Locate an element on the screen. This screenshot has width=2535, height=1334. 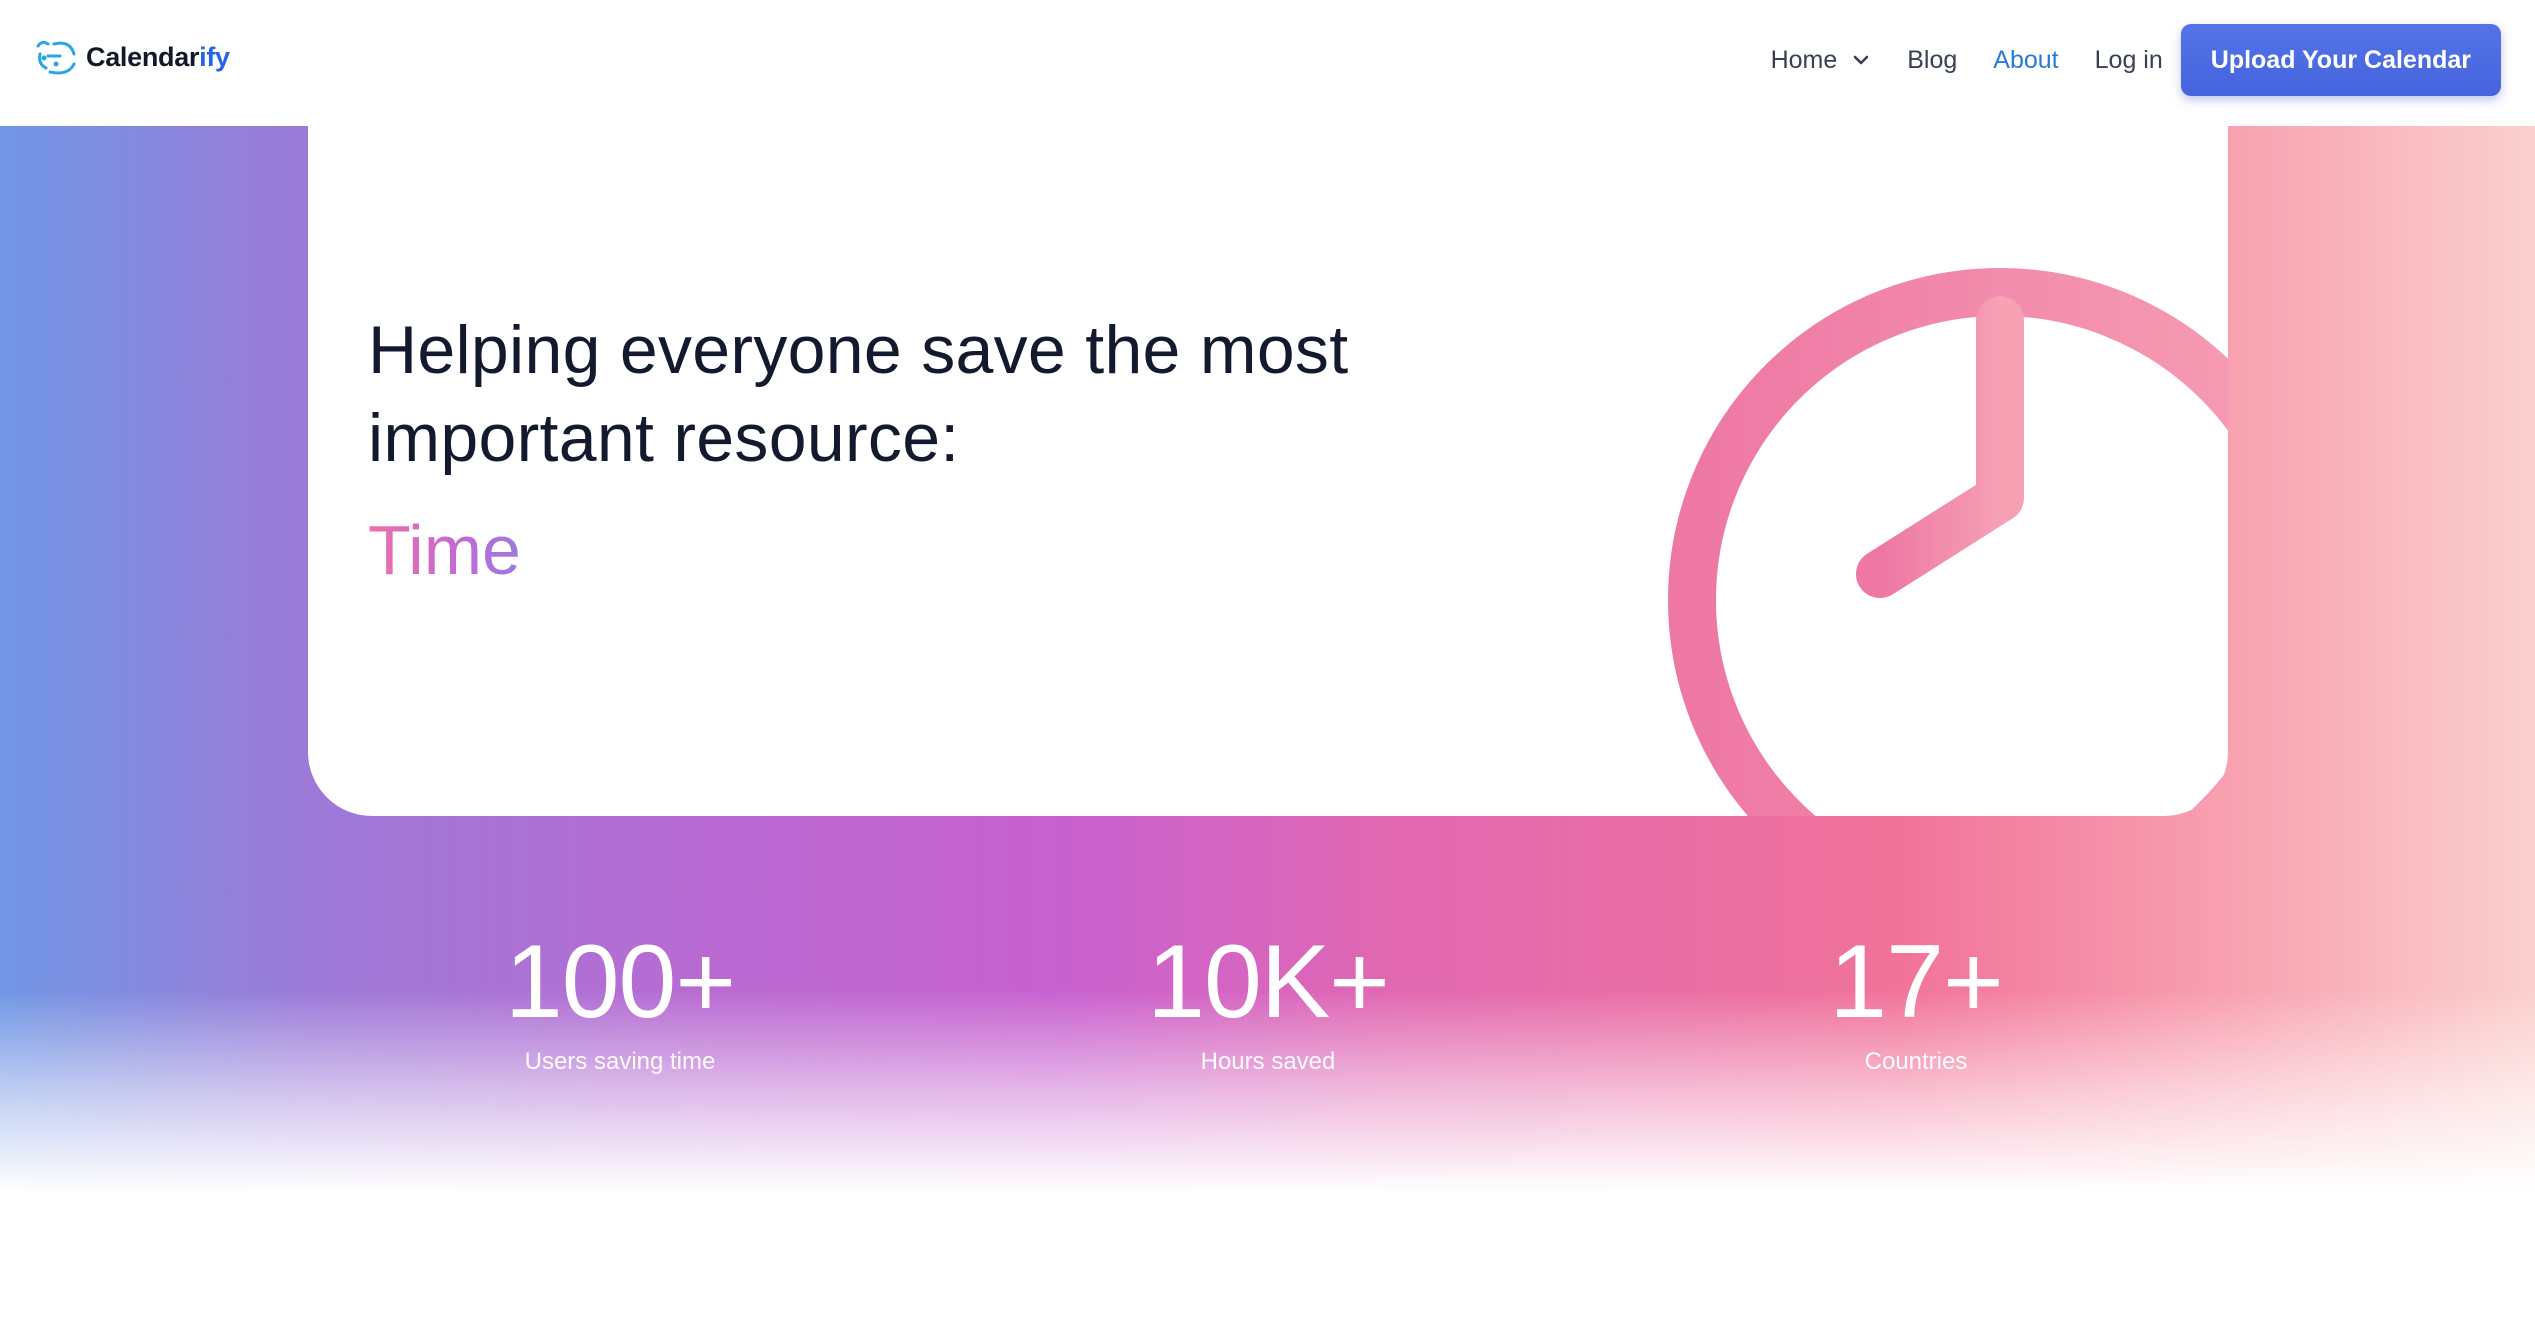
nav-home: Home is located at coordinates (1821, 60).